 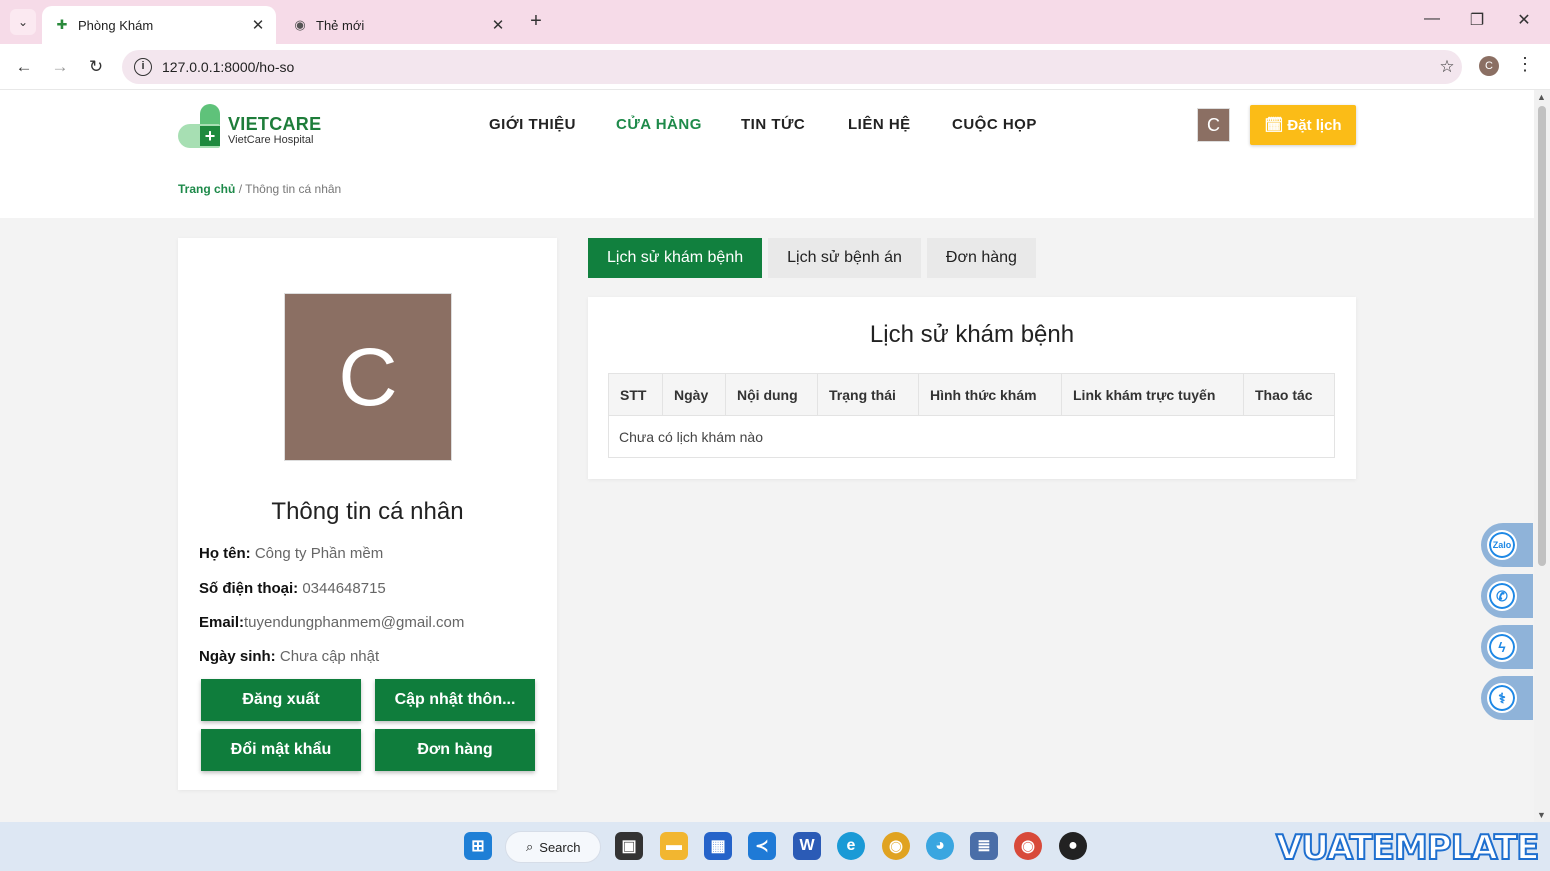 What do you see at coordinates (281, 750) in the screenshot?
I see `change-password-button: Đổi mật khẩu` at bounding box center [281, 750].